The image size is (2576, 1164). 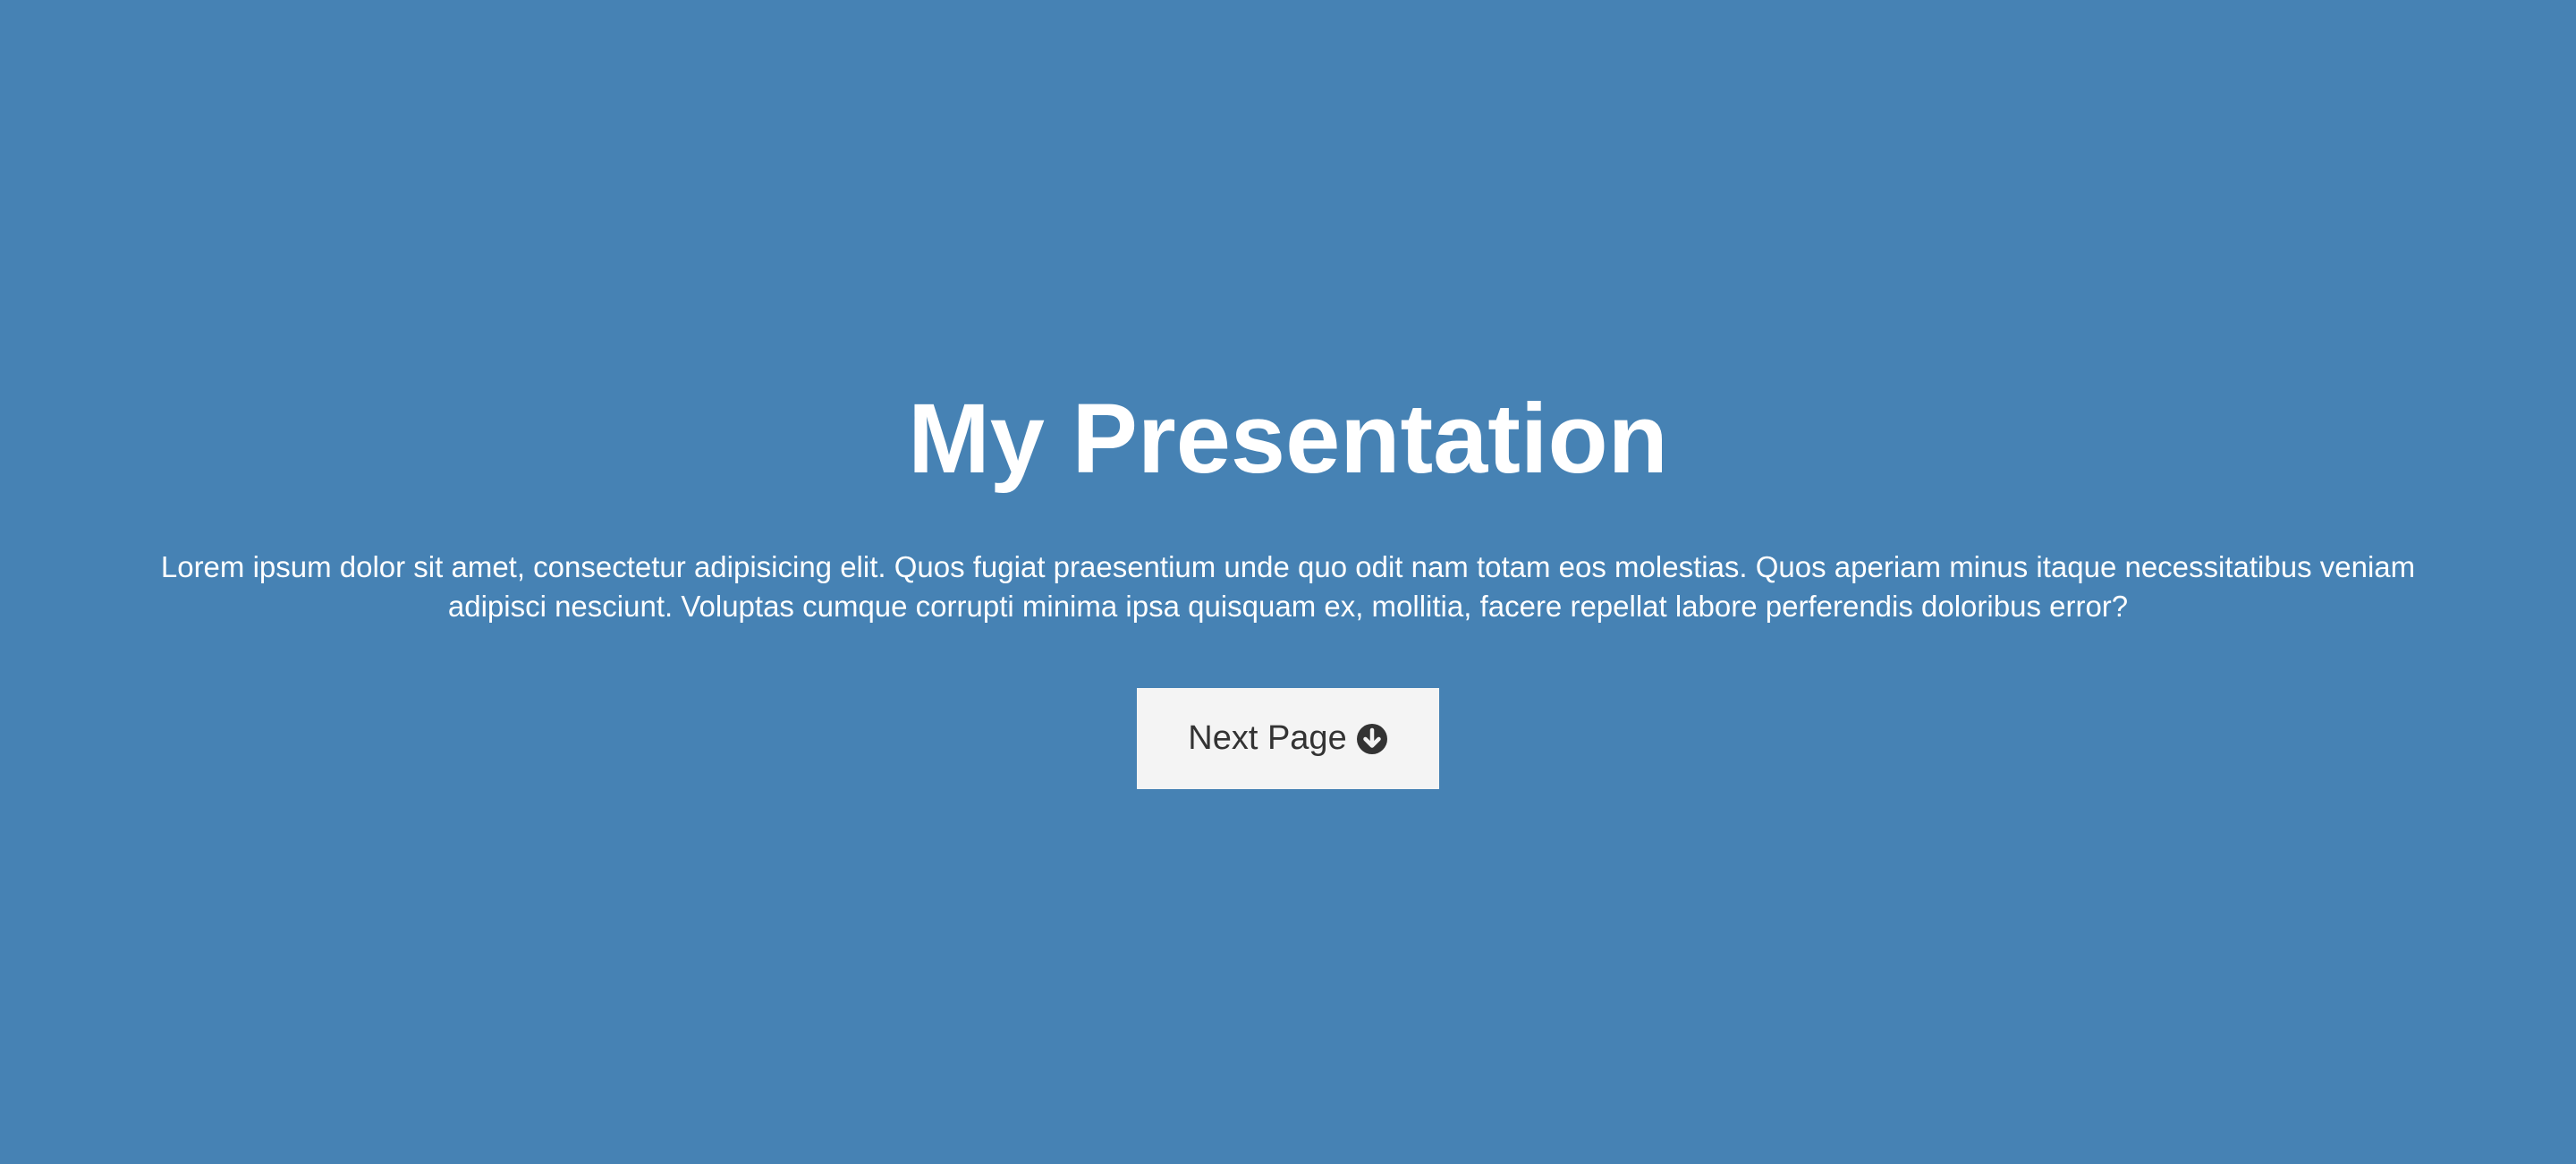 I want to click on next-page-button: Next Page, so click(x=1288, y=739).